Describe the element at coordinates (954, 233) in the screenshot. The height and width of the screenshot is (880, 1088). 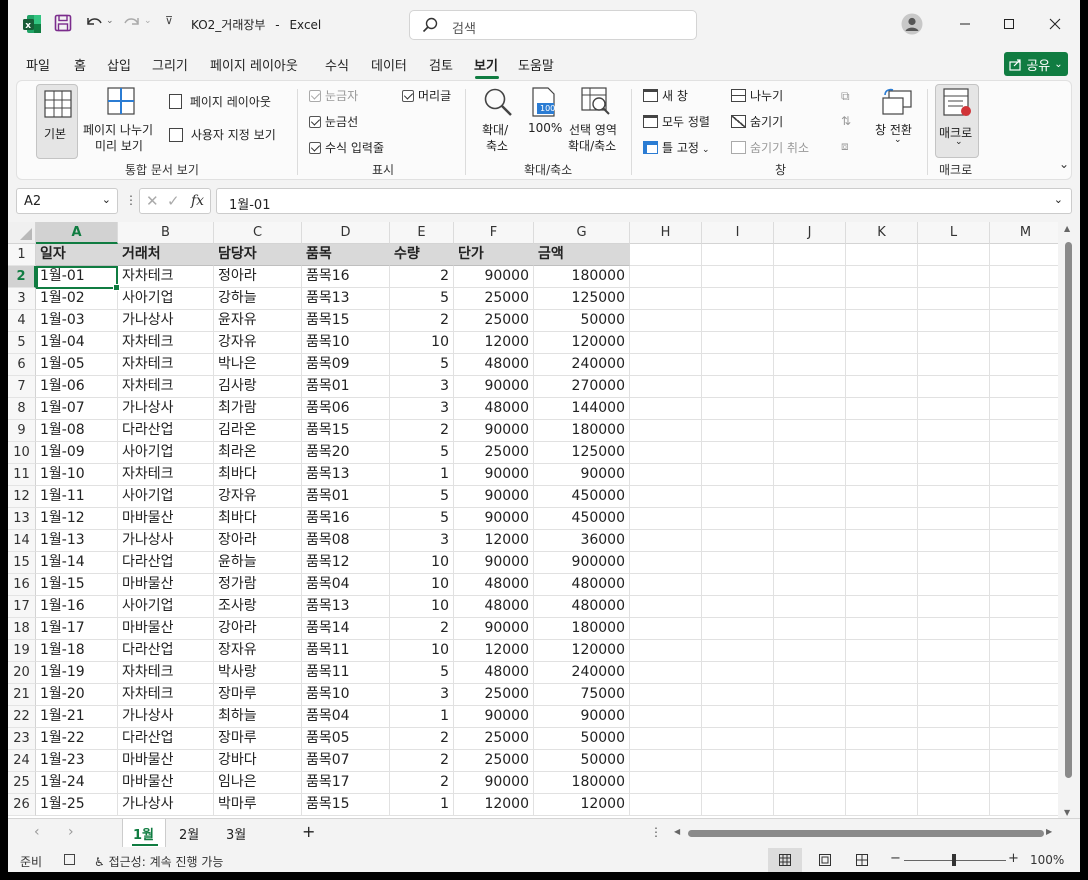
I see `column-header: L` at that location.